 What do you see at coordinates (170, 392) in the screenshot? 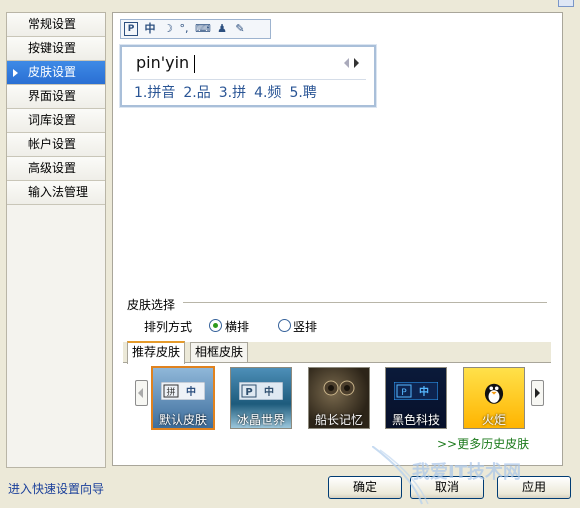
I see `svg-text: 拼` at bounding box center [170, 392].